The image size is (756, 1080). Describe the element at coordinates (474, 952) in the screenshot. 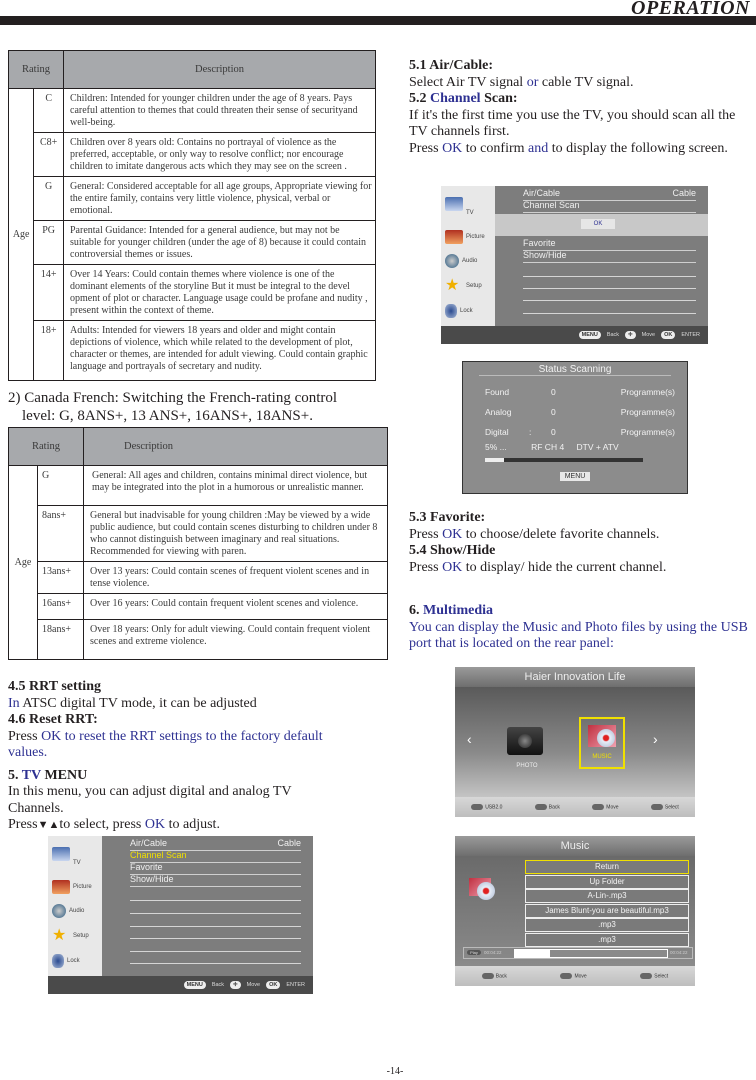

I see `play-button: Play` at that location.